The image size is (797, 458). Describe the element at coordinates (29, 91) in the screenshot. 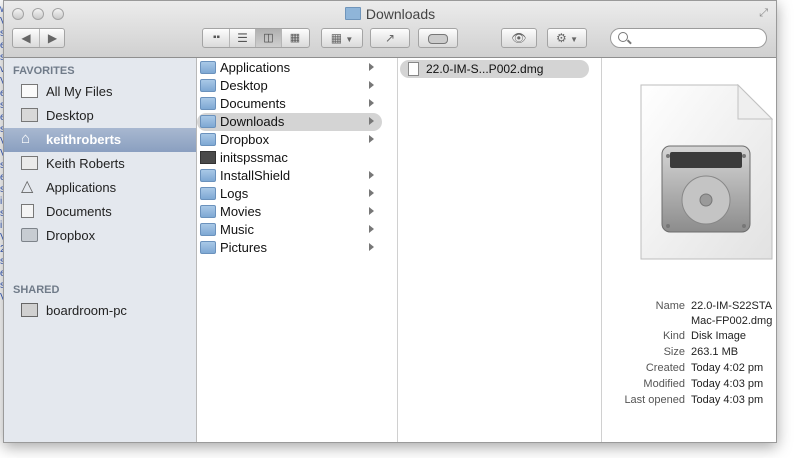

I see `all-files-icon` at that location.